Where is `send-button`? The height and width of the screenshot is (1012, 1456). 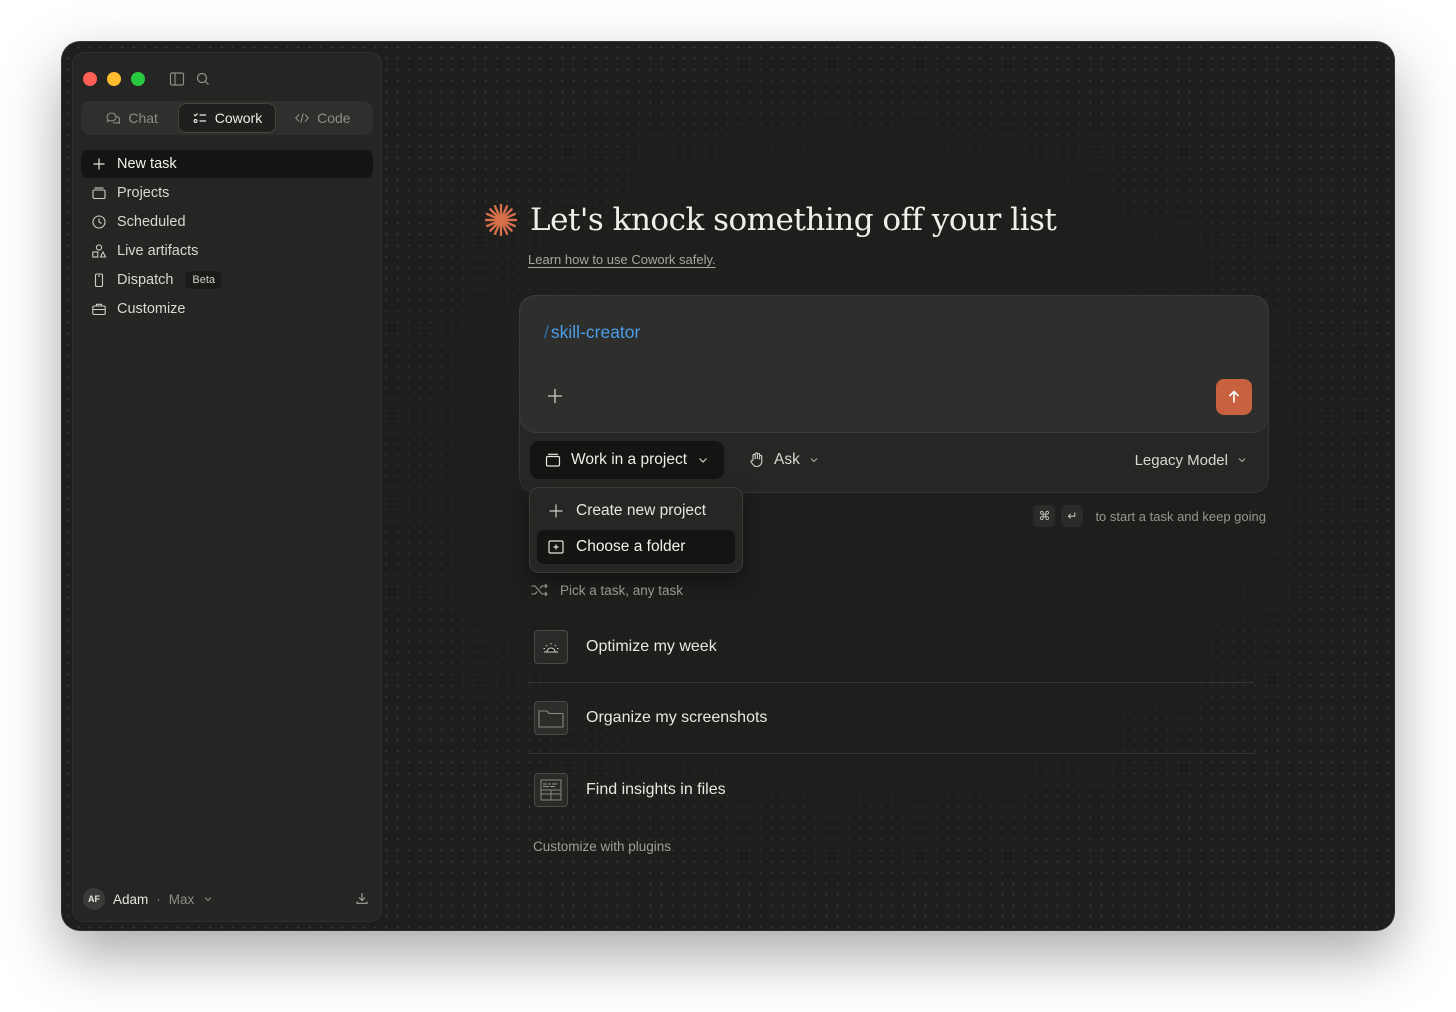 send-button is located at coordinates (1234, 397).